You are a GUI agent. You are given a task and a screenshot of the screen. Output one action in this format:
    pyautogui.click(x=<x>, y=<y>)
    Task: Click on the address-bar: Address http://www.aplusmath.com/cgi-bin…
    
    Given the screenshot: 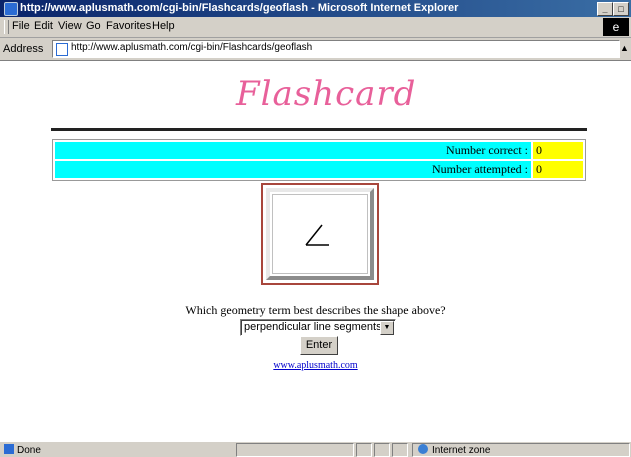 What is the action you would take?
    pyautogui.click(x=315, y=49)
    